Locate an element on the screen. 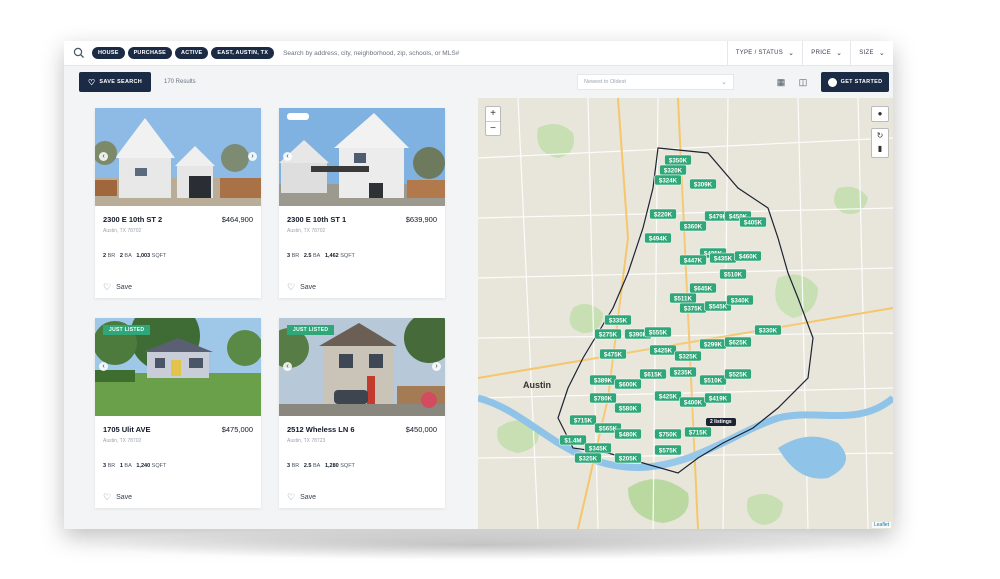  listing-address: 1705 Ulit AVE is located at coordinates (127, 429).